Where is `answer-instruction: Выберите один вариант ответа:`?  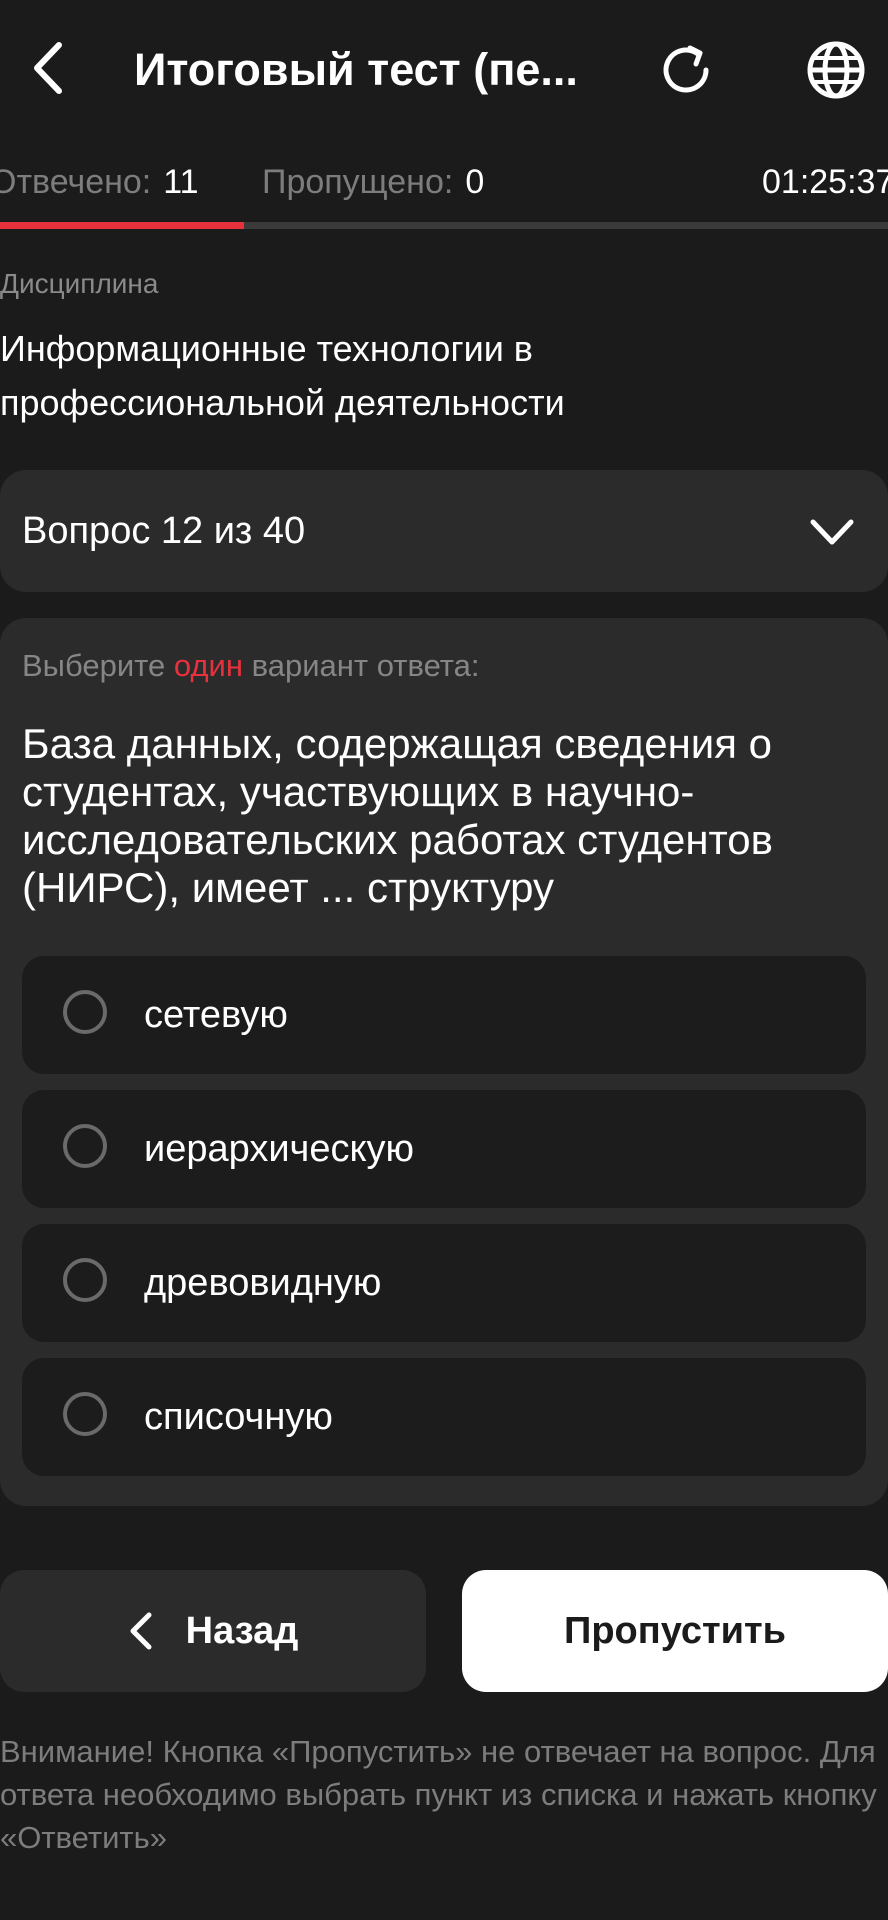 answer-instruction: Выберите один вариант ответа: is located at coordinates (251, 666).